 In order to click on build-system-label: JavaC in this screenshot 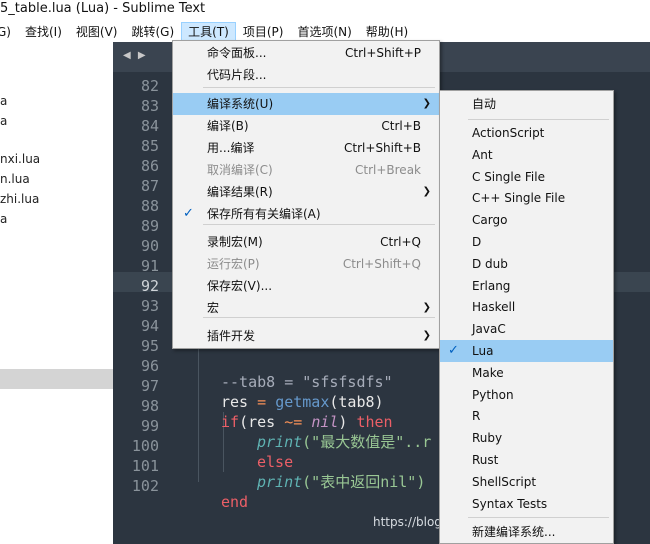, I will do `click(489, 329)`.